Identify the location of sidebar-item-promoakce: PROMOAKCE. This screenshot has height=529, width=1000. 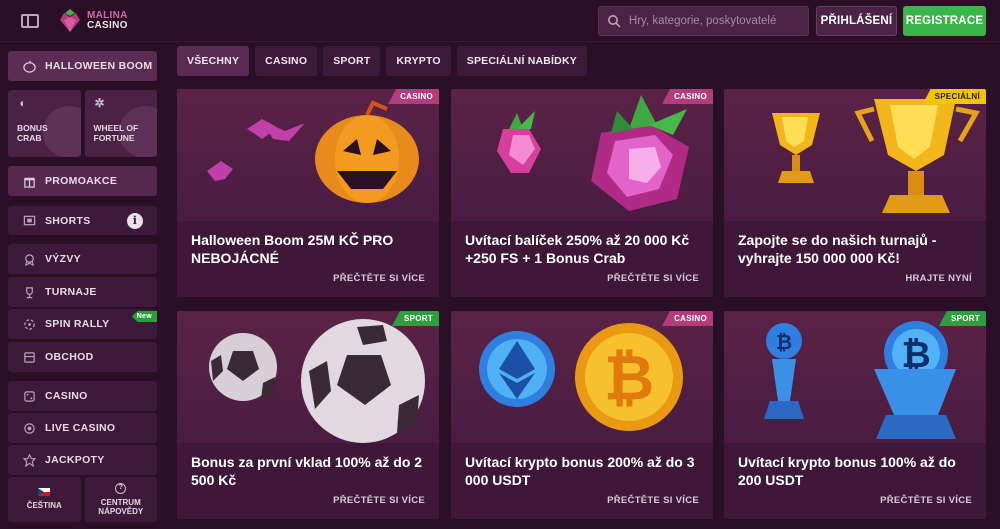
(82, 181).